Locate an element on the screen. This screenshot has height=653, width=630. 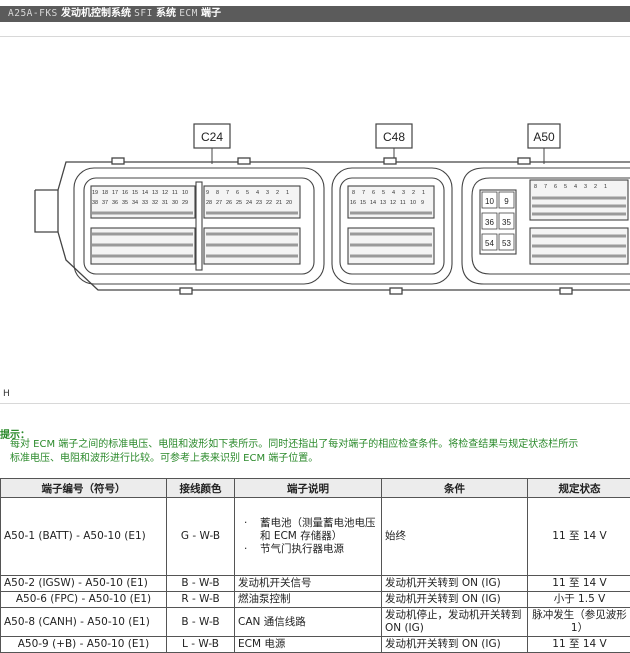
svg-text: 28 is located at coordinates (209, 203).